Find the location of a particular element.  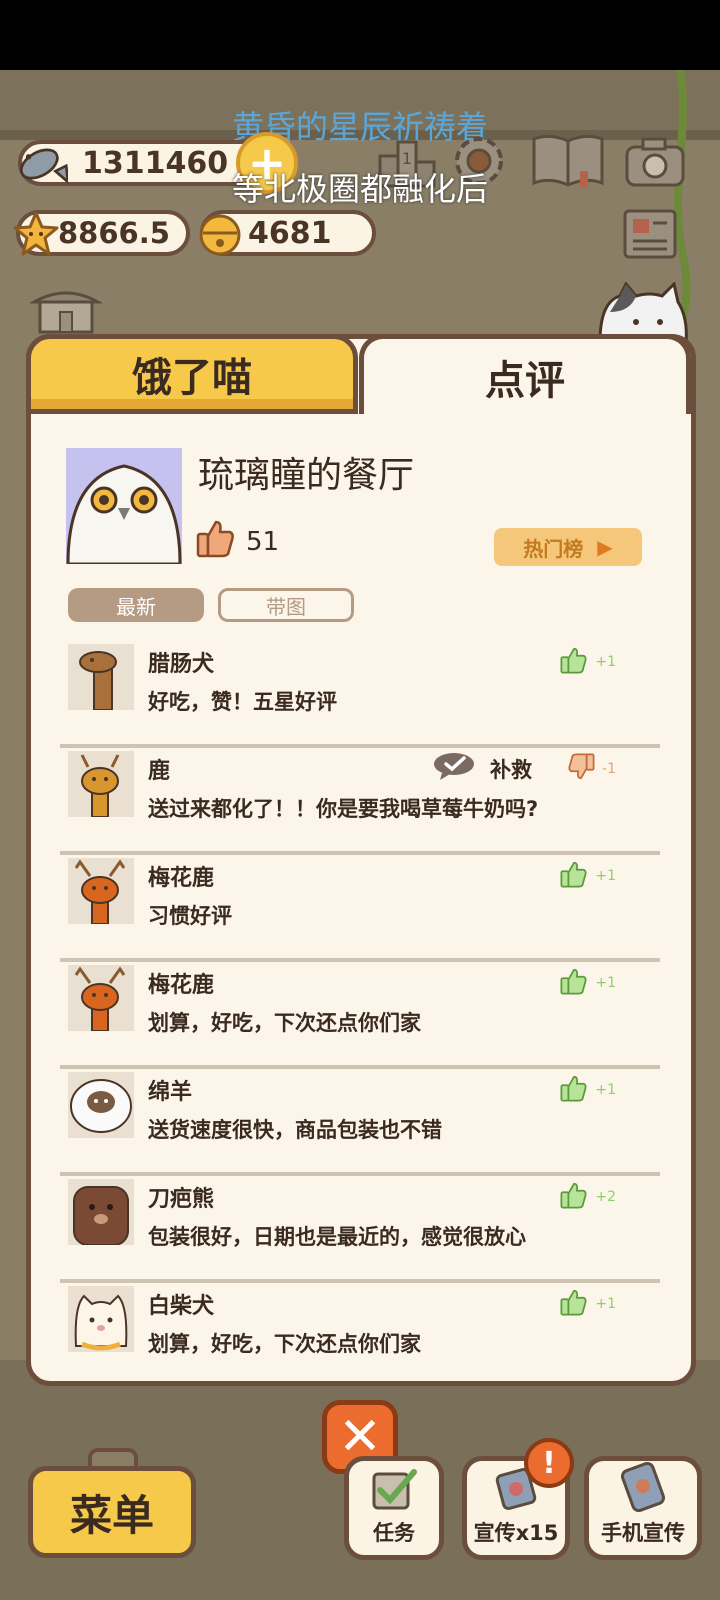

reviewer-name: 绵羊 is located at coordinates (170, 1092).